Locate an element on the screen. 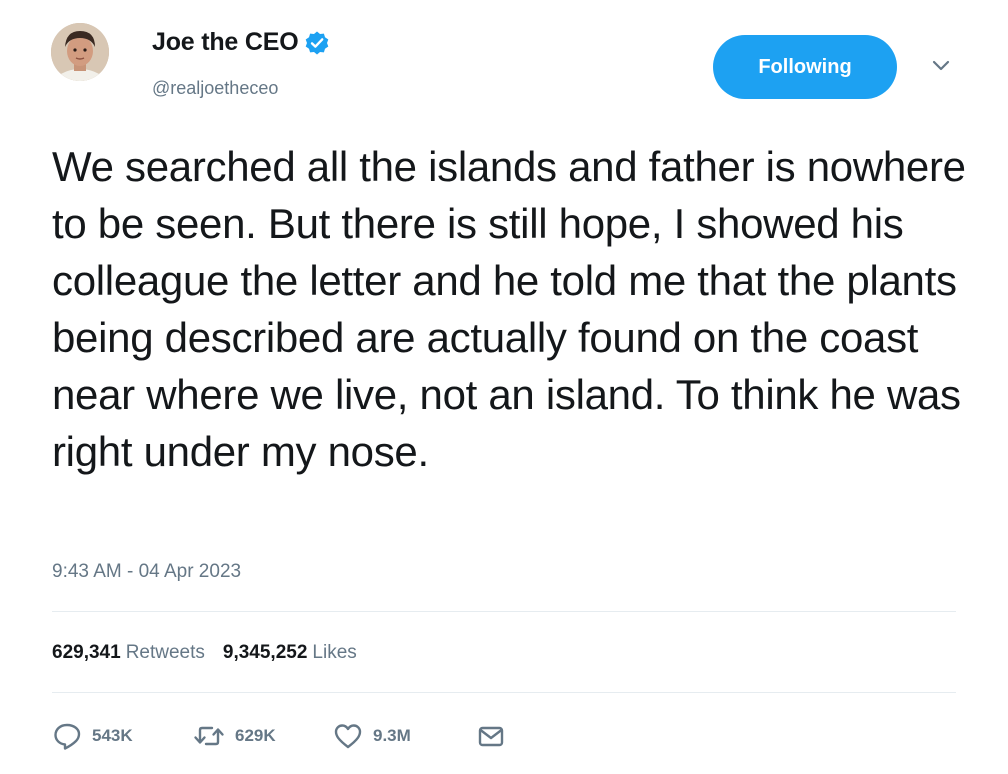 The image size is (1008, 774). user-name-row: Joe the CEO is located at coordinates (241, 42).